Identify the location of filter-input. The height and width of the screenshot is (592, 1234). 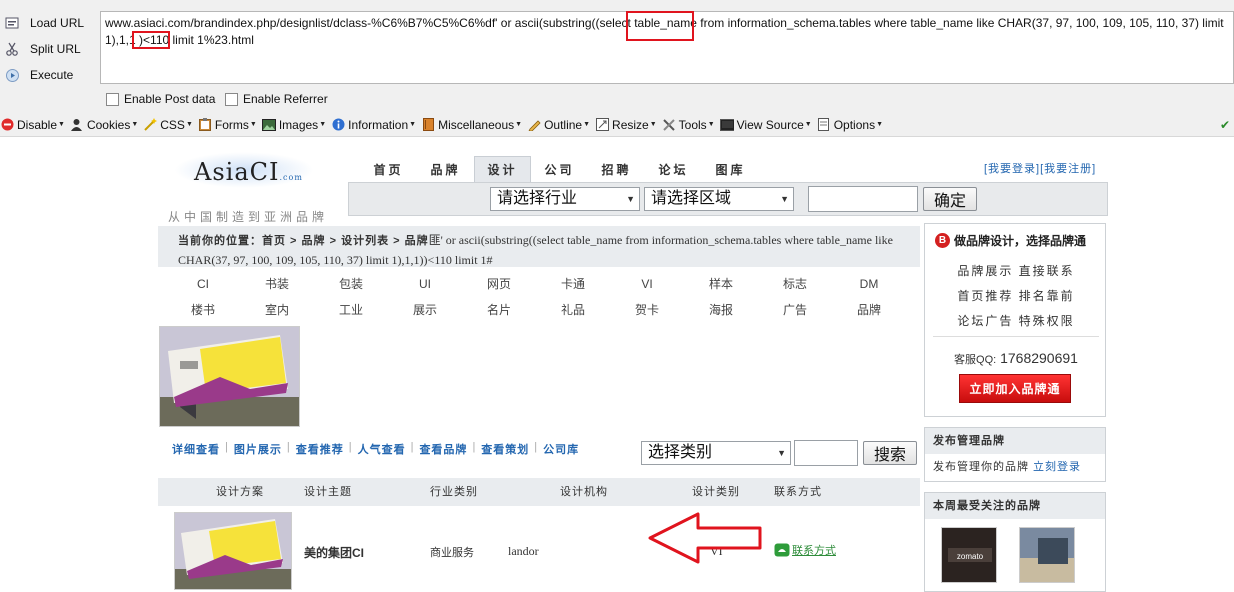
(826, 453).